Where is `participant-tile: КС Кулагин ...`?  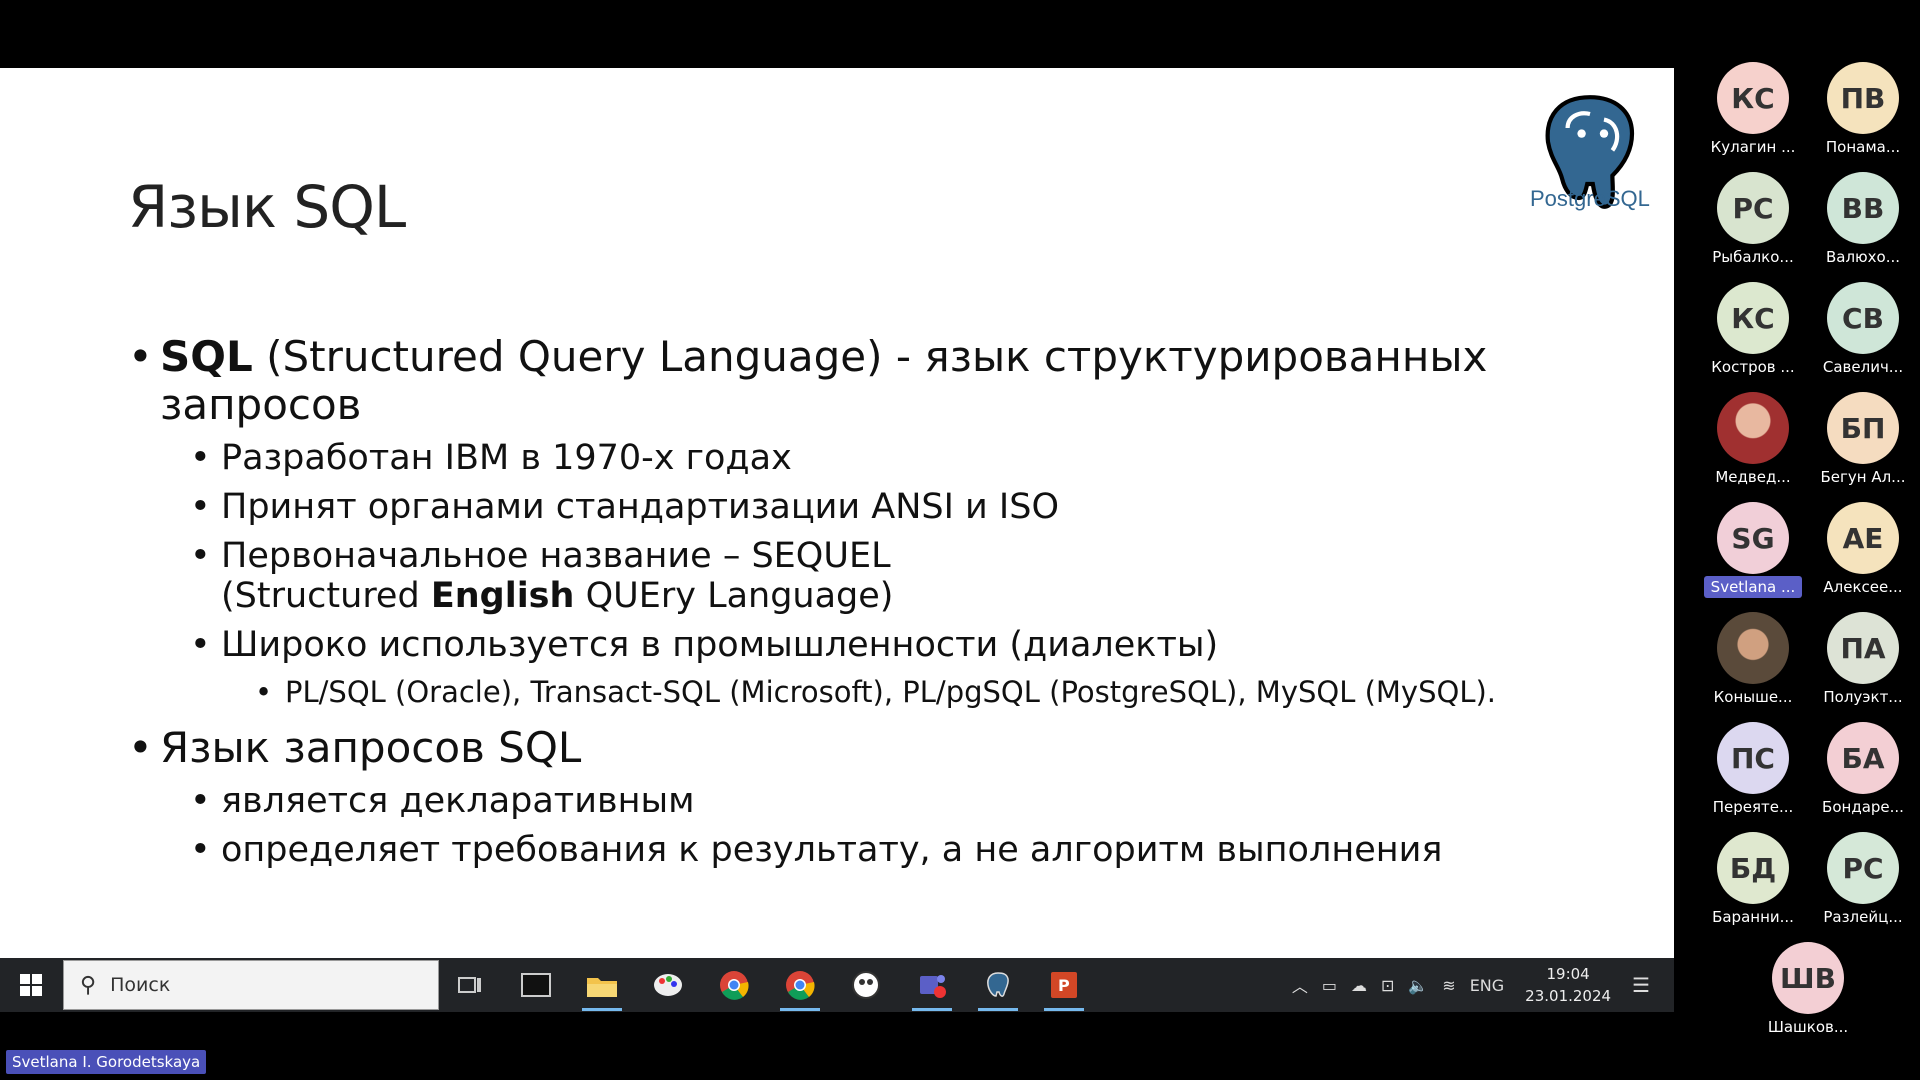
participant-tile: КС Кулагин ... is located at coordinates (1753, 112).